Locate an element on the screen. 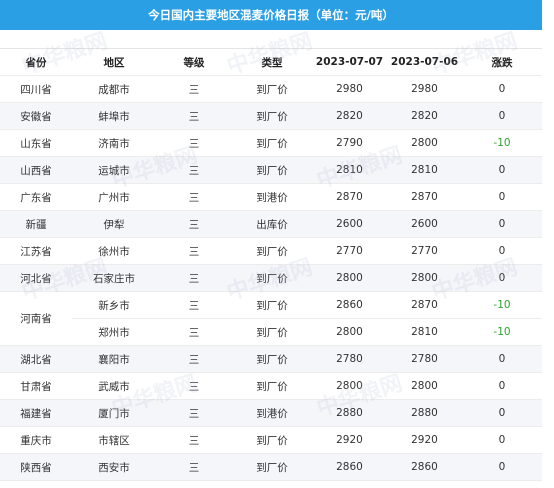  merged-province-group: 河南省 新乡市三到厂价 2860 2870 -10 郑州市三到厂价 2800 2810 -10 is located at coordinates (271, 319).